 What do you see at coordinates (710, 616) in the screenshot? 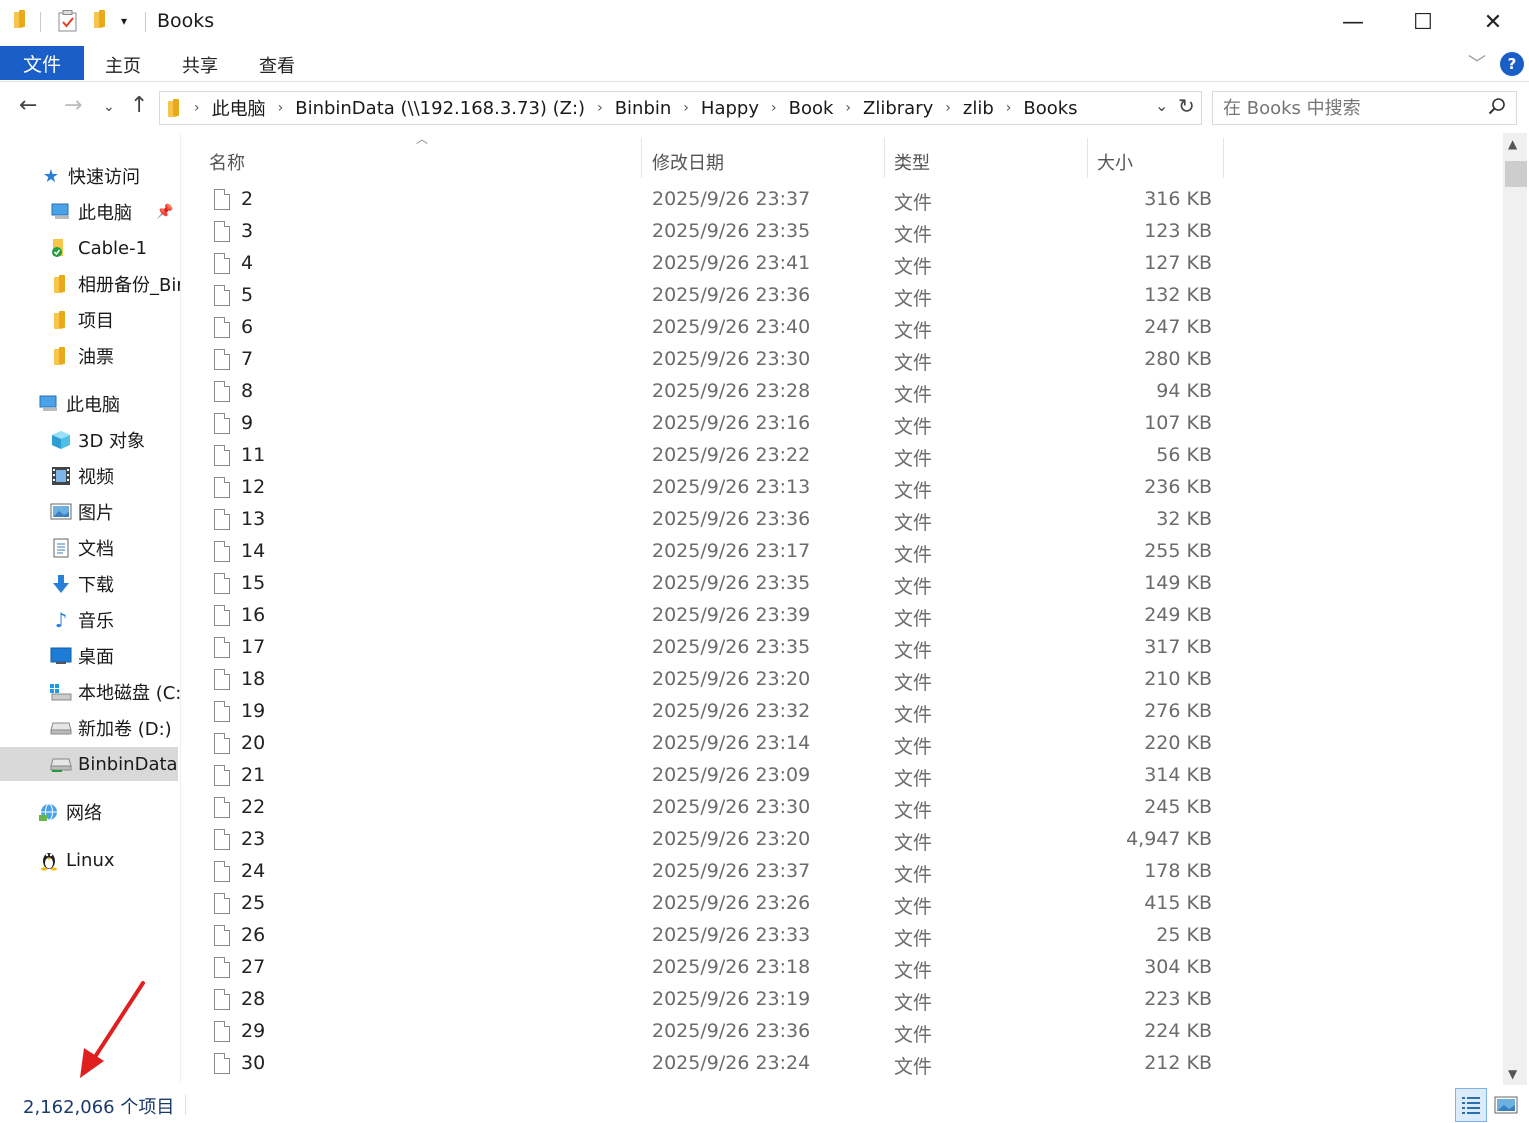
I see `table-row: 16 2025/9/26 23:39 文件 249 KB` at bounding box center [710, 616].